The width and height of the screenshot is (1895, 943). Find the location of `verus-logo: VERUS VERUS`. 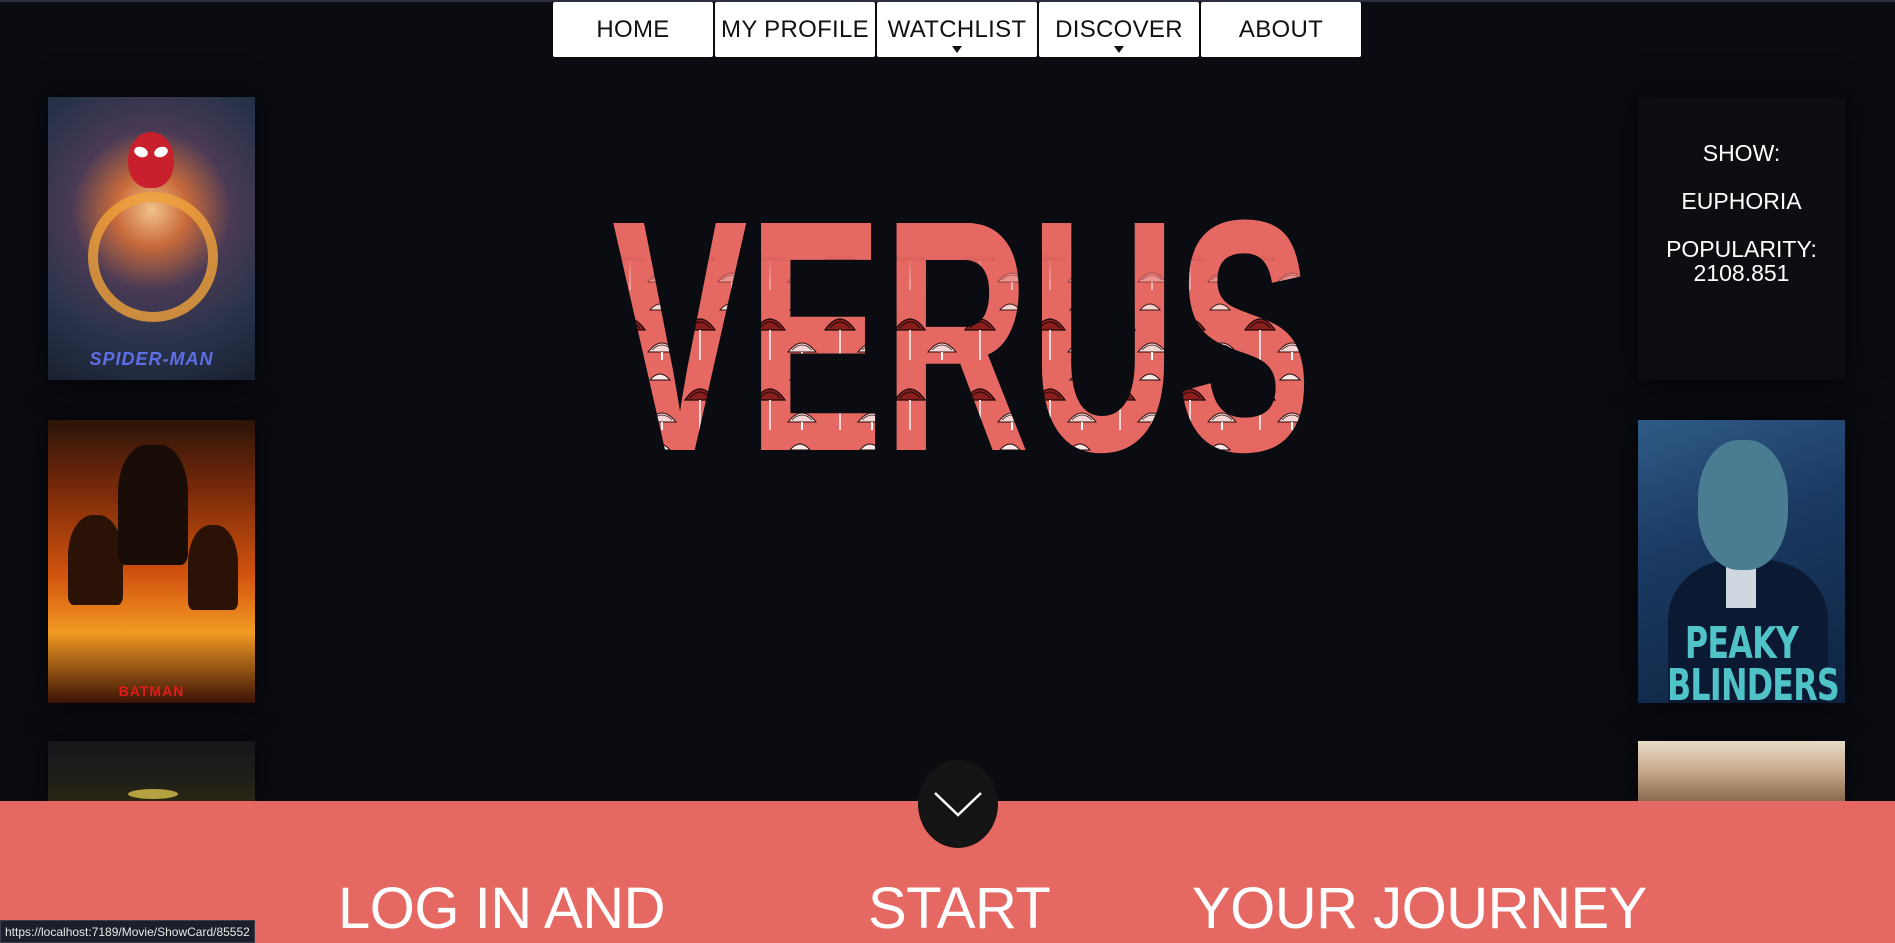

verus-logo: VERUS VERUS is located at coordinates (962, 310).